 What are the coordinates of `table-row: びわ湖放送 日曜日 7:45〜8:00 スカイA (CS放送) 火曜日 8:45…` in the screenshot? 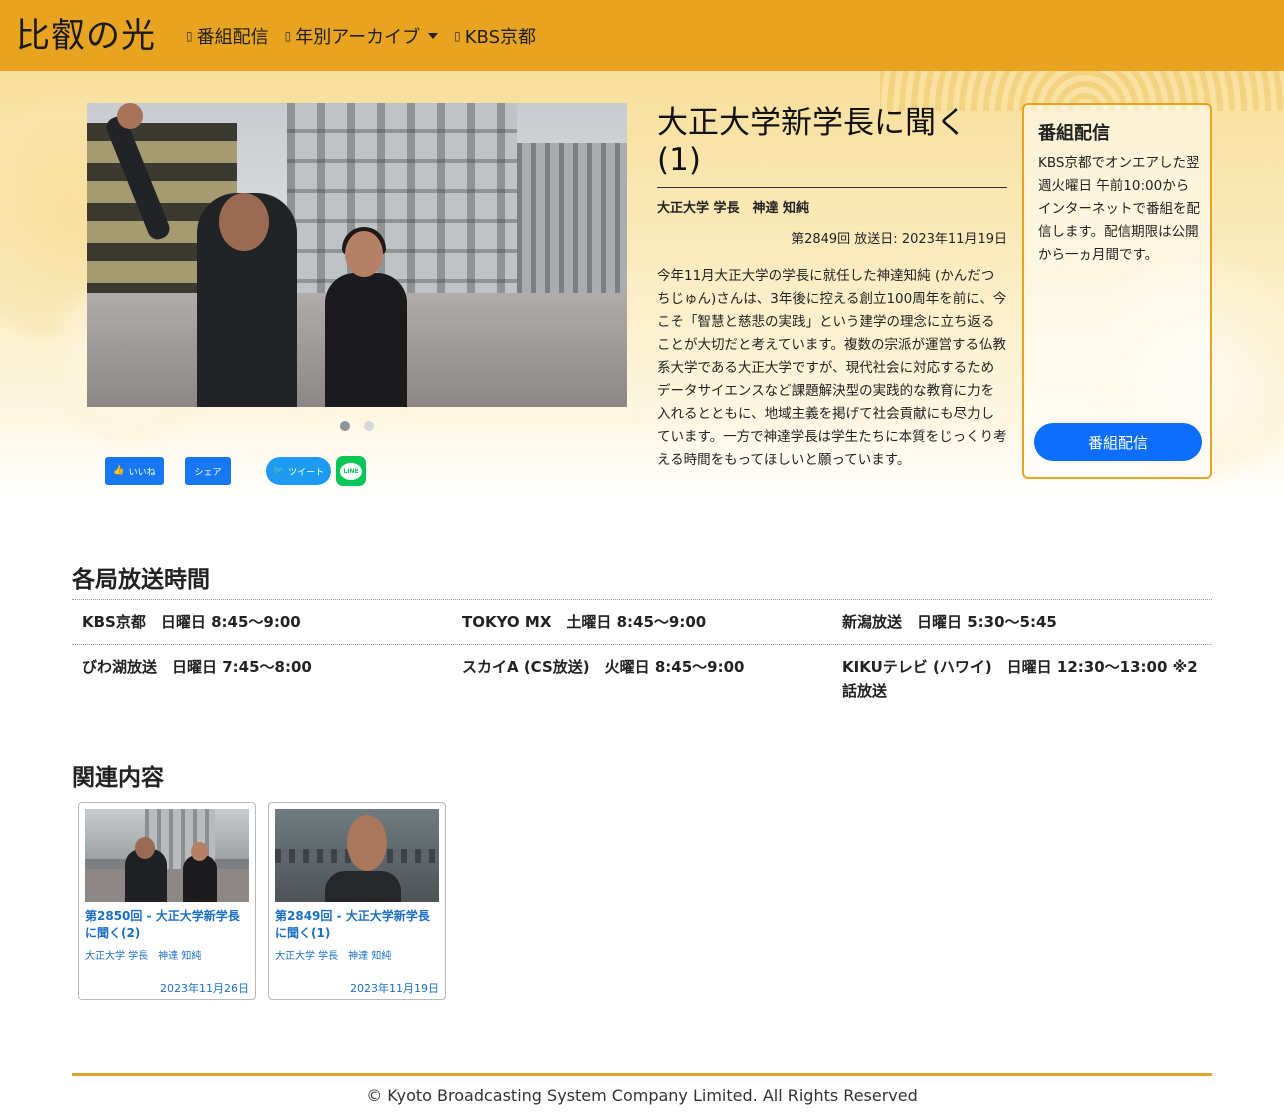 It's located at (642, 678).